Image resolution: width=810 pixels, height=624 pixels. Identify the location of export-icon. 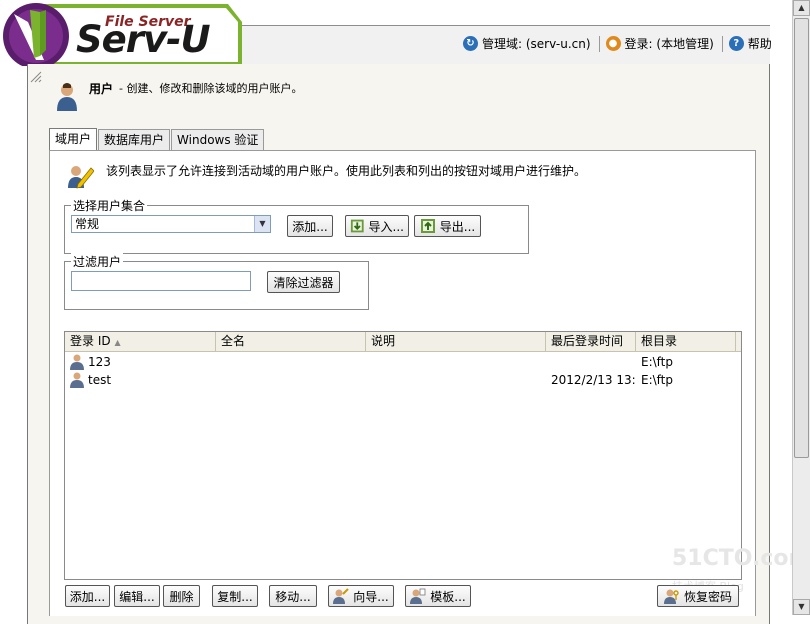
(427, 226).